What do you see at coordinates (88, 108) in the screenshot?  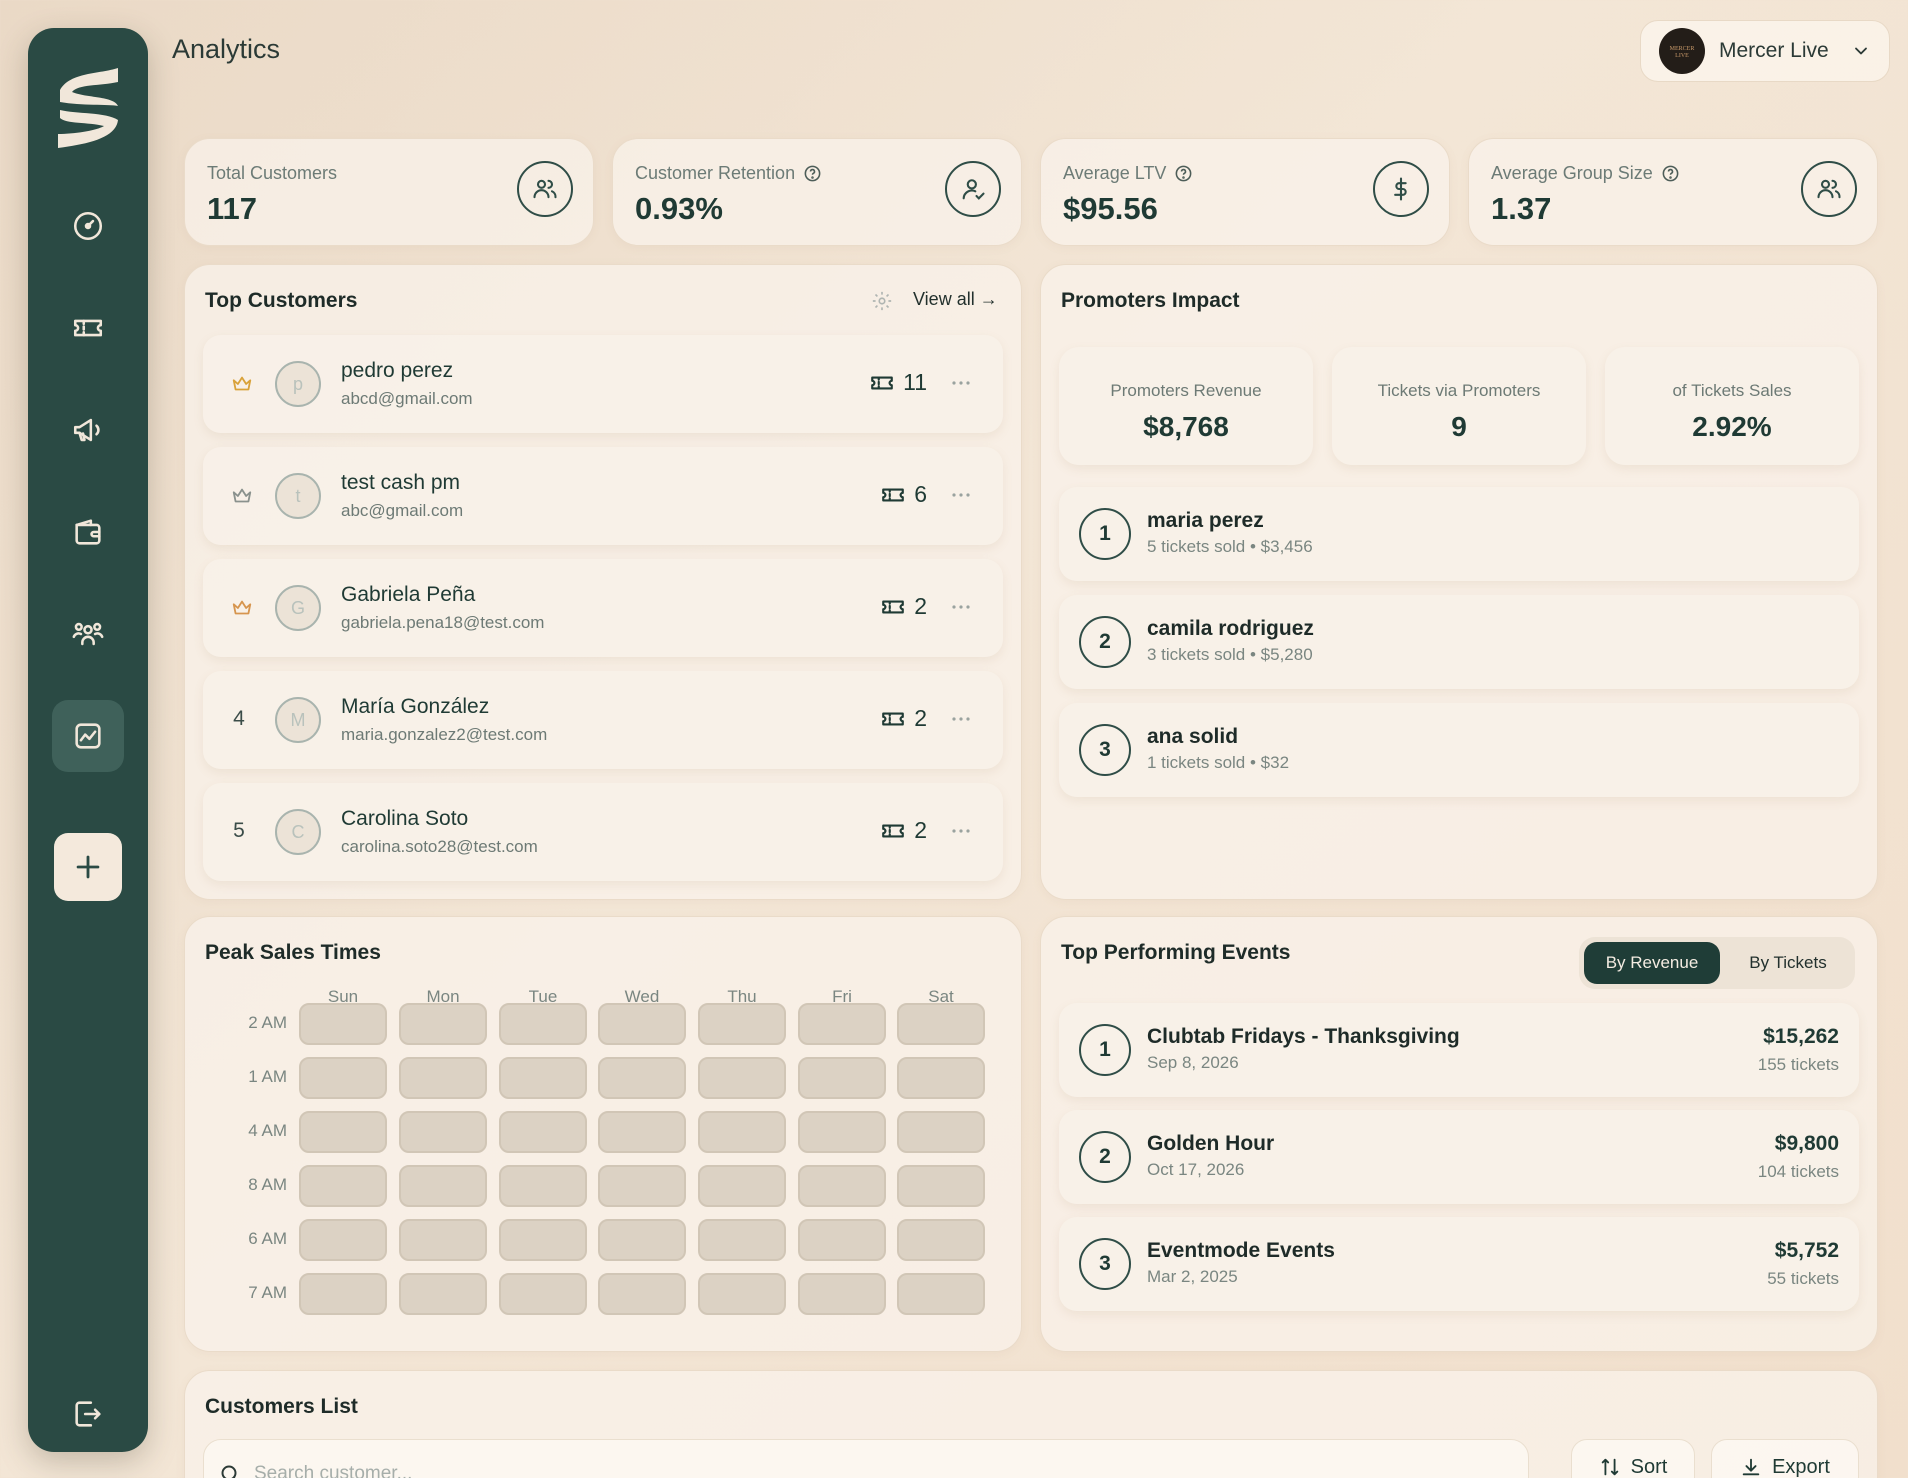 I see `brand-logo` at bounding box center [88, 108].